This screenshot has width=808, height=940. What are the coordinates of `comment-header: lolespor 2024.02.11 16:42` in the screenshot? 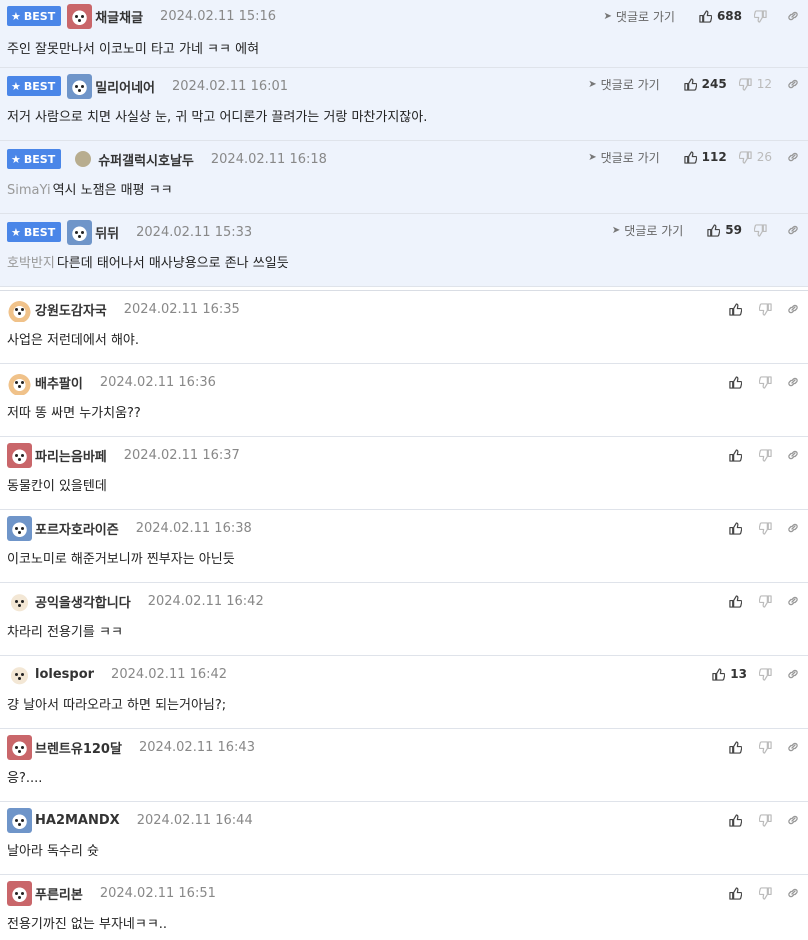 It's located at (117, 674).